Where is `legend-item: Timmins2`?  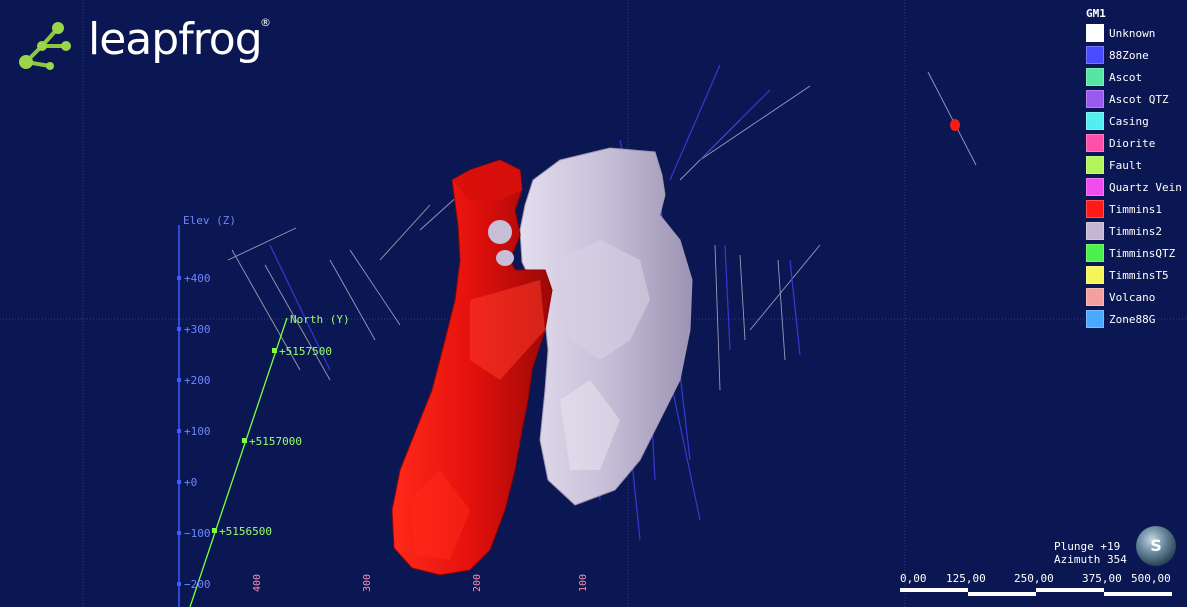
legend-item: Timmins2 is located at coordinates (1135, 231).